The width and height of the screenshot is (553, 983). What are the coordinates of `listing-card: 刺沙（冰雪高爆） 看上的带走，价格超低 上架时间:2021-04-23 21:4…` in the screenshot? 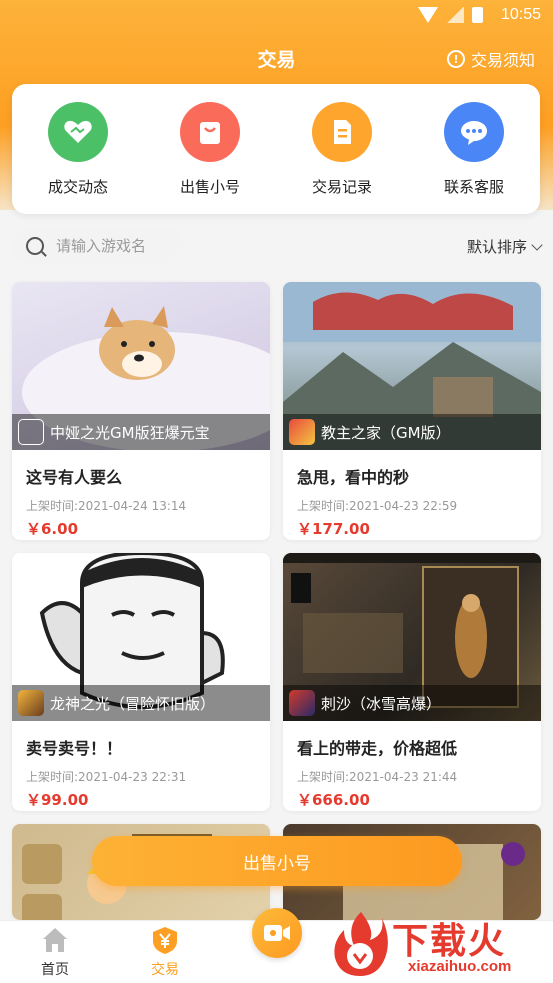 It's located at (412, 682).